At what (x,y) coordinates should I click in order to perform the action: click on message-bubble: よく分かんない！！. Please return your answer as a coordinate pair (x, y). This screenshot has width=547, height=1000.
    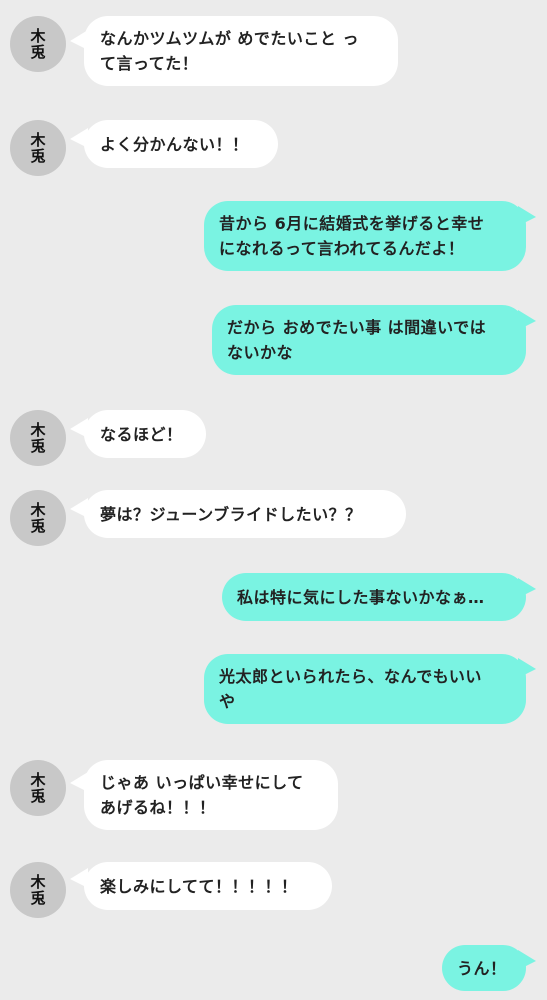
    Looking at the image, I should click on (181, 144).